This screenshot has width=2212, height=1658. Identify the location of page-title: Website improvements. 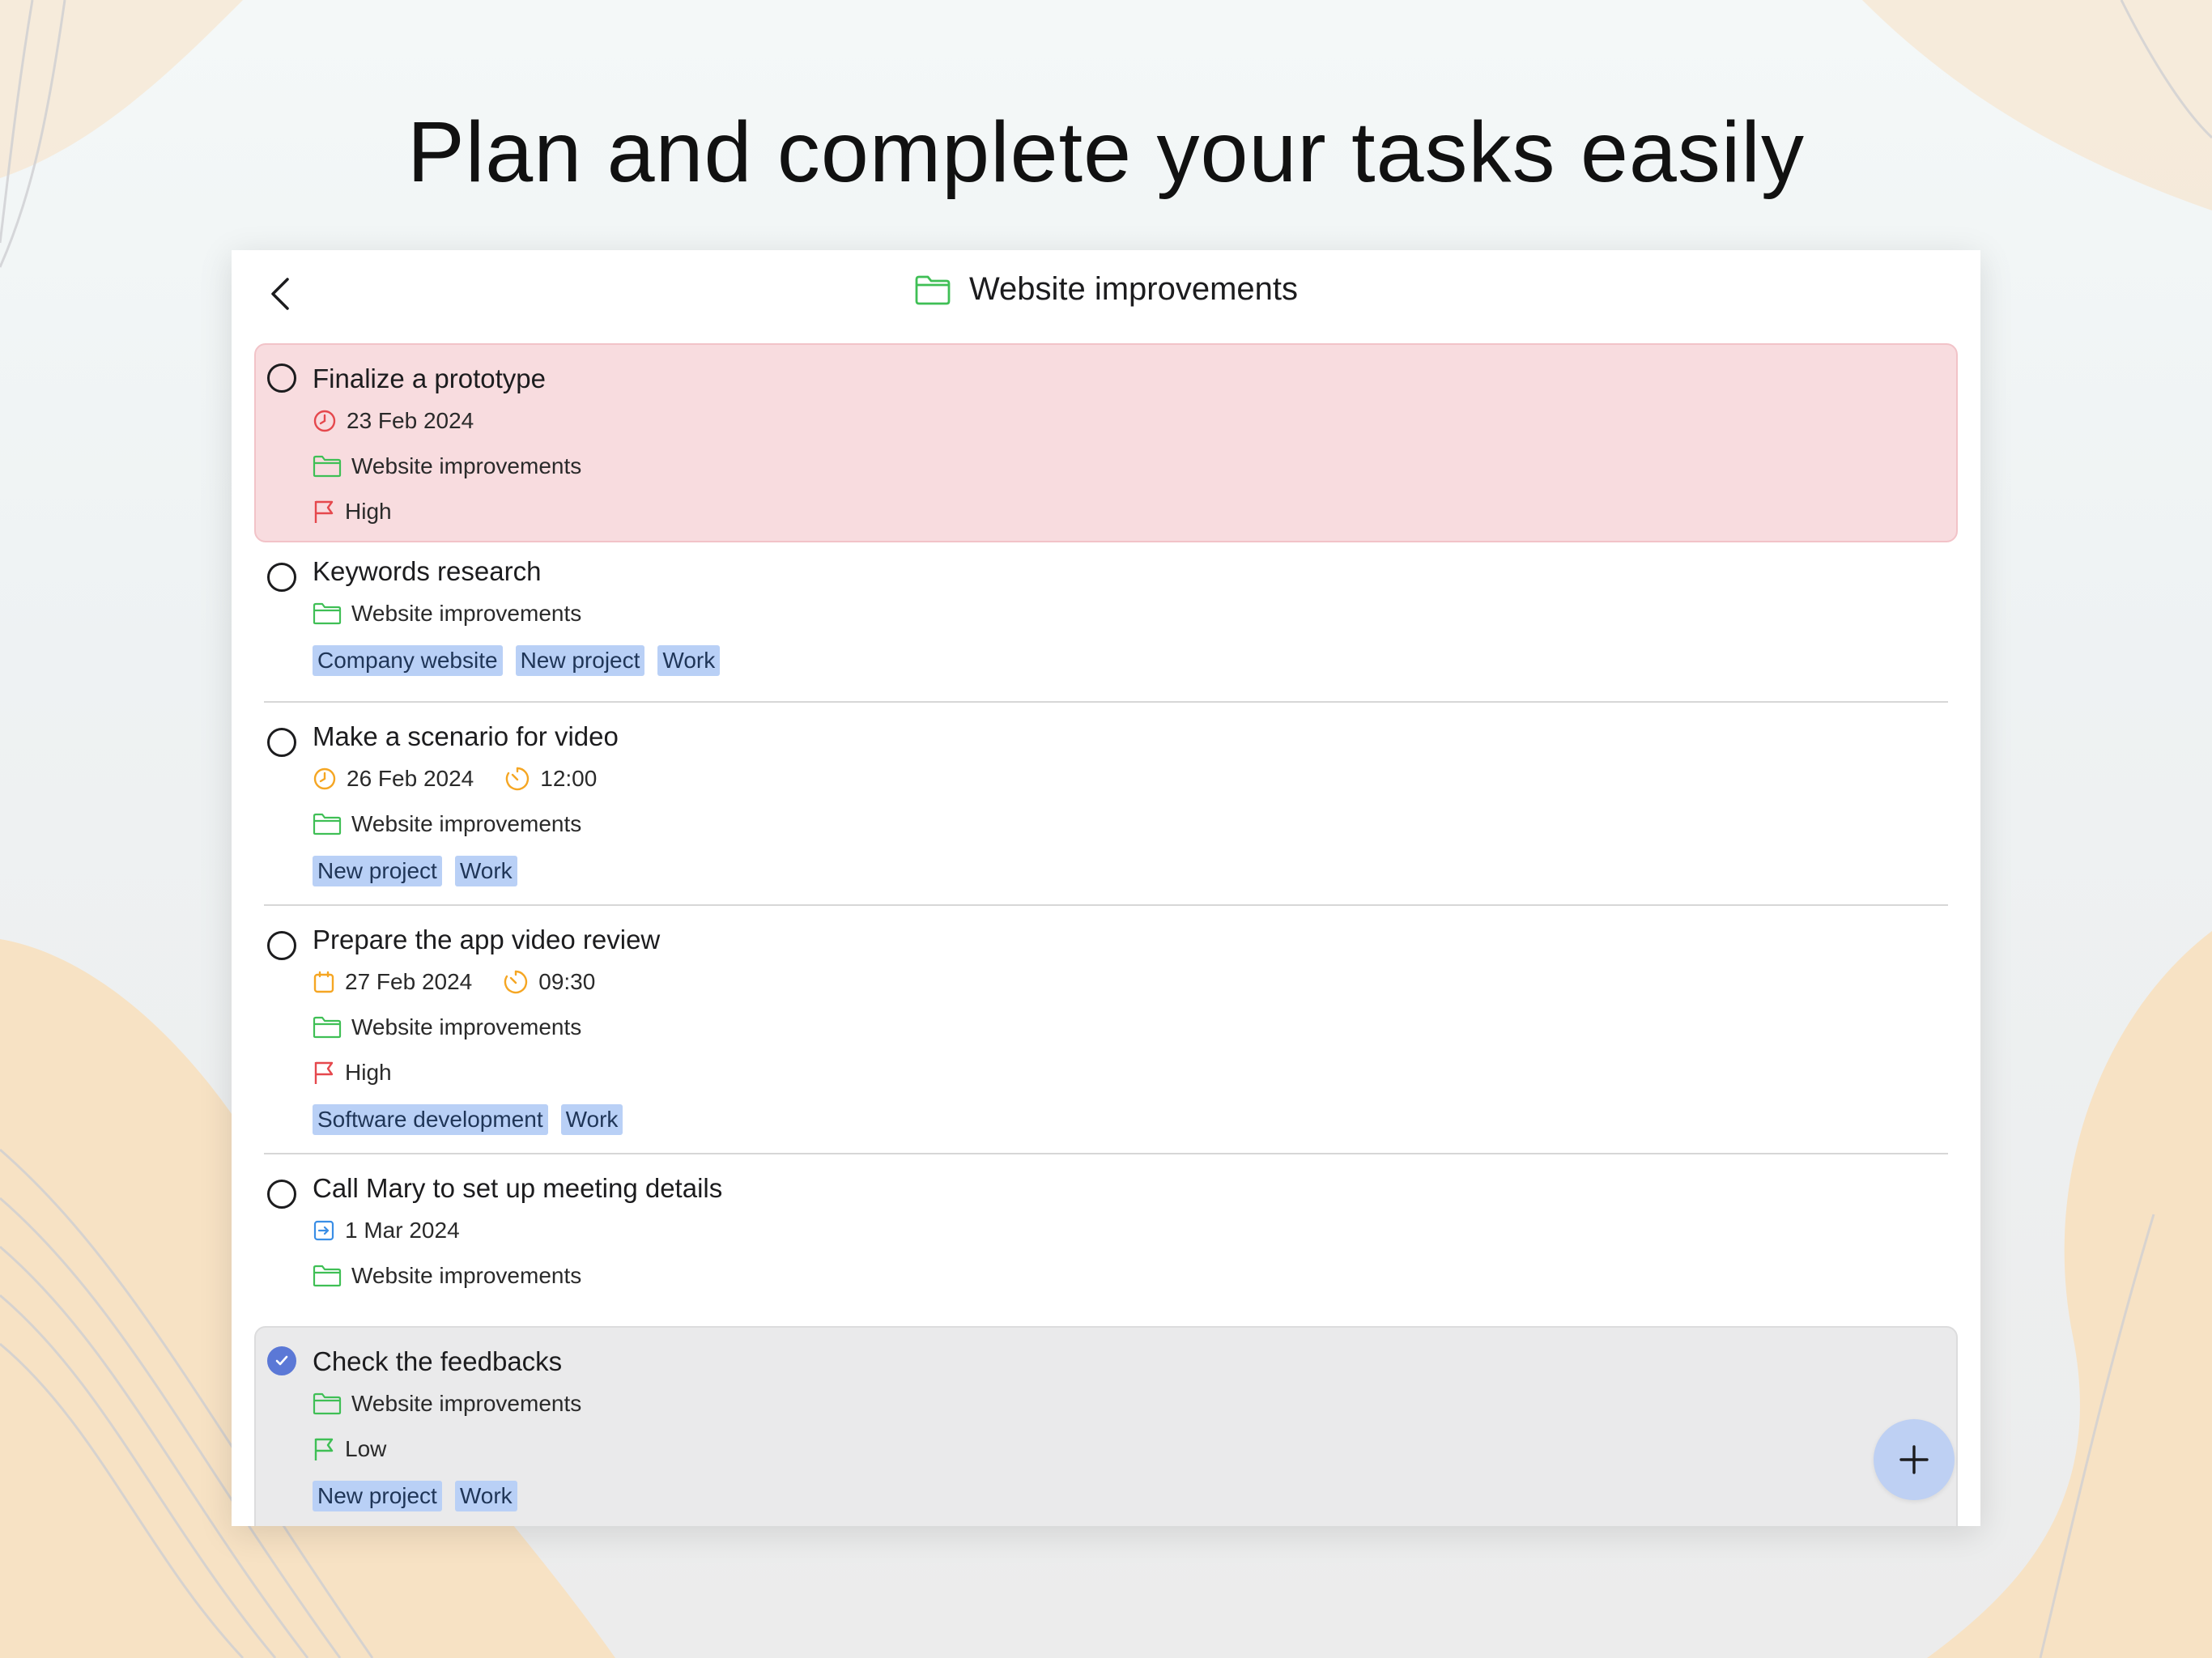
(1134, 289).